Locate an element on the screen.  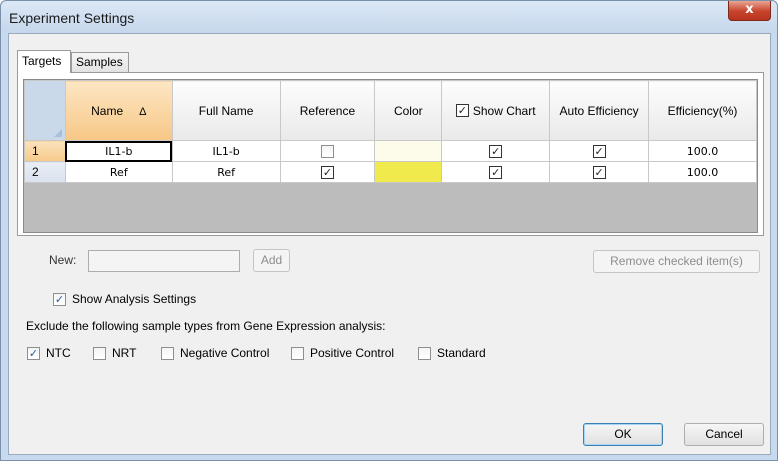
reference-checkbox: ✓ is located at coordinates (327, 172).